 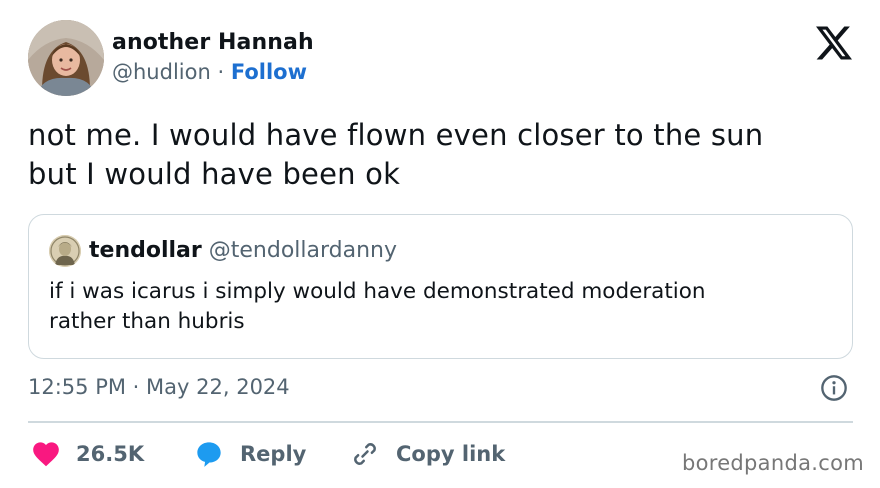 I want to click on like-count: 26.5K, so click(x=110, y=454).